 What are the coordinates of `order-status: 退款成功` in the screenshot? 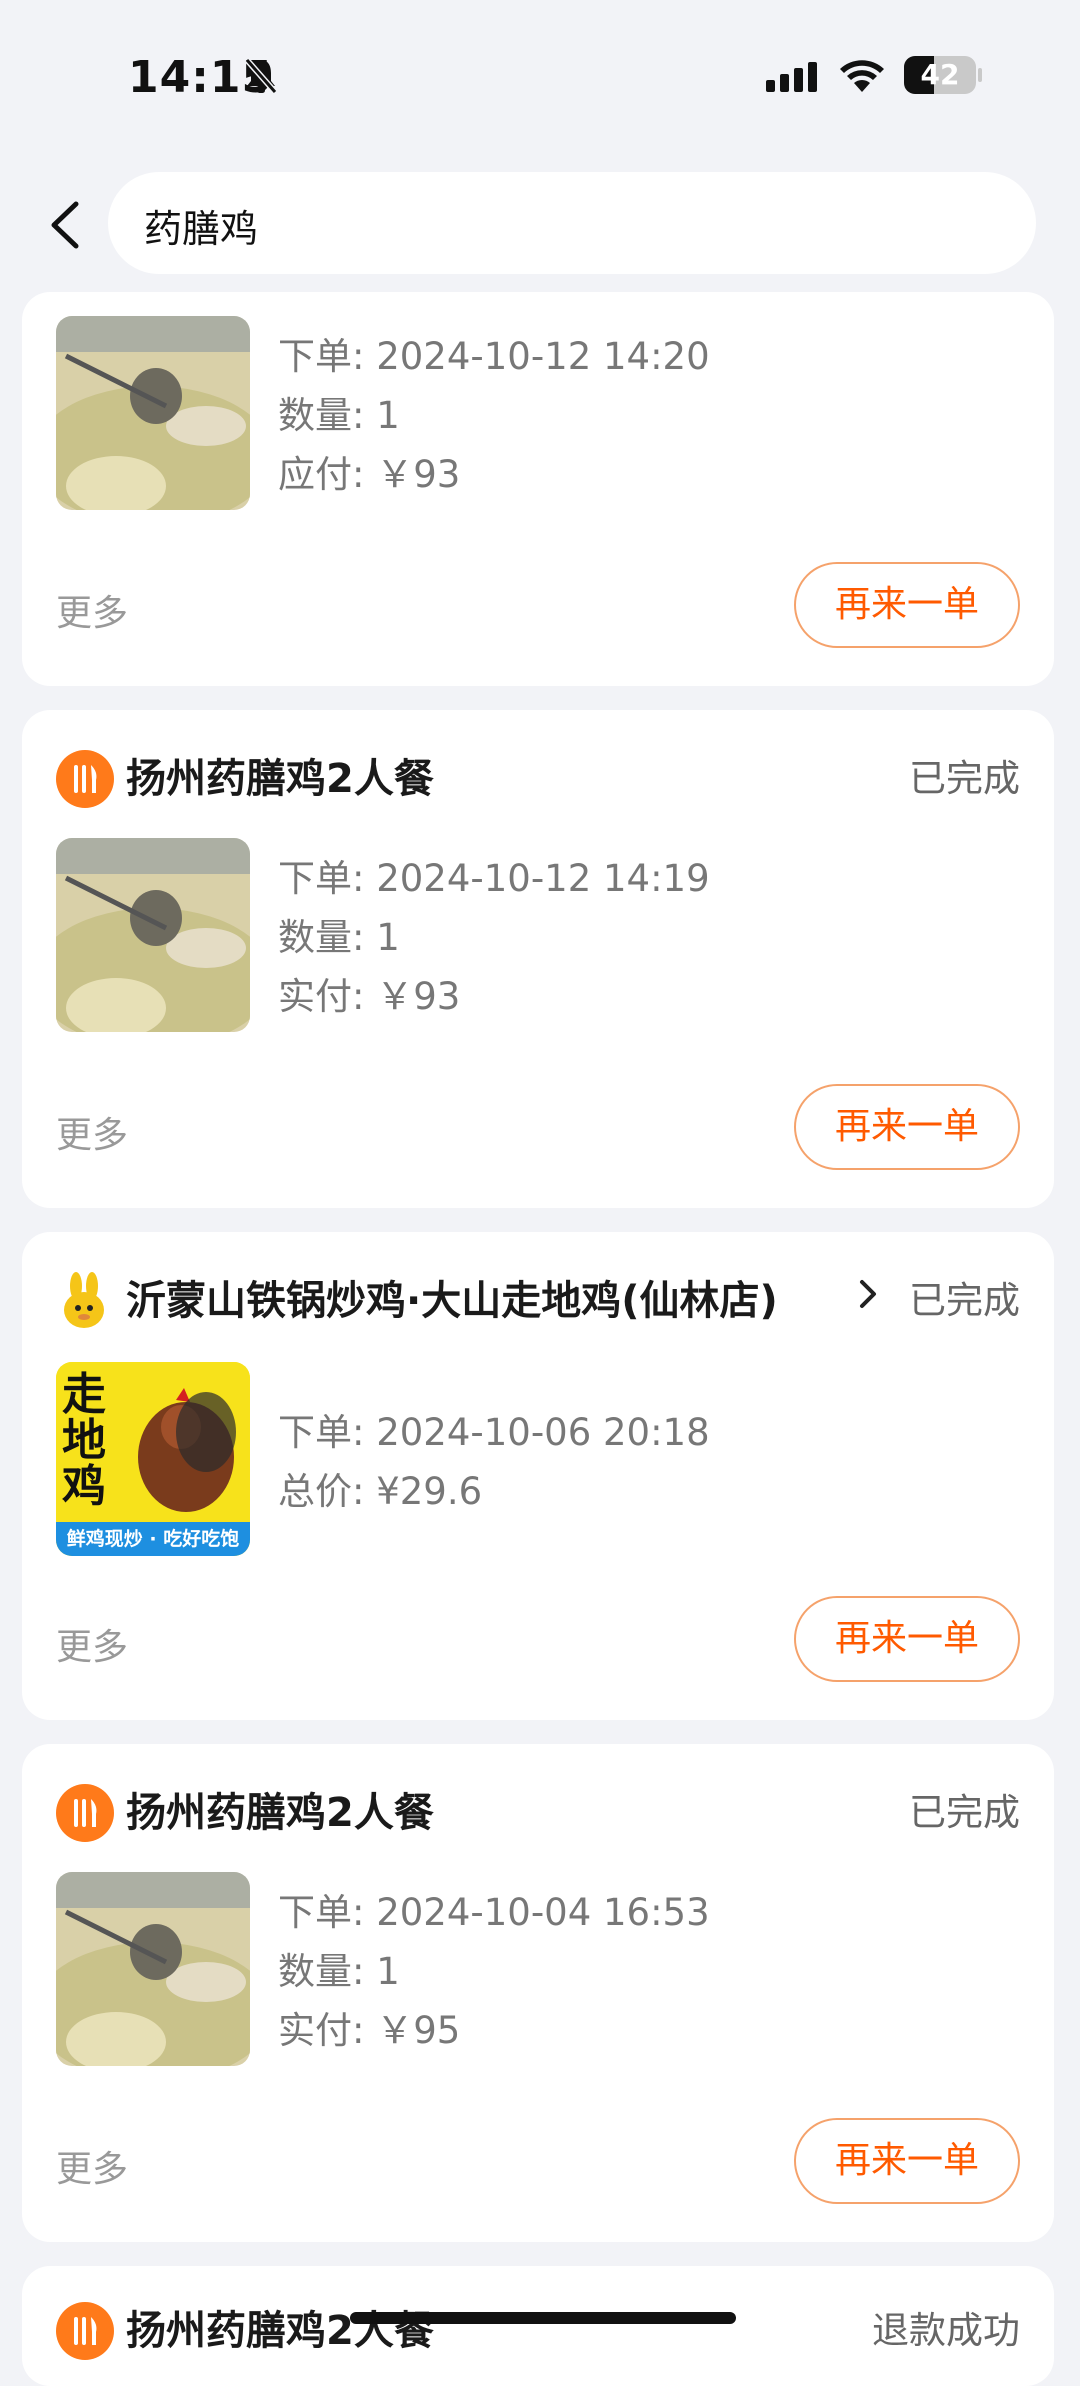 It's located at (946, 2330).